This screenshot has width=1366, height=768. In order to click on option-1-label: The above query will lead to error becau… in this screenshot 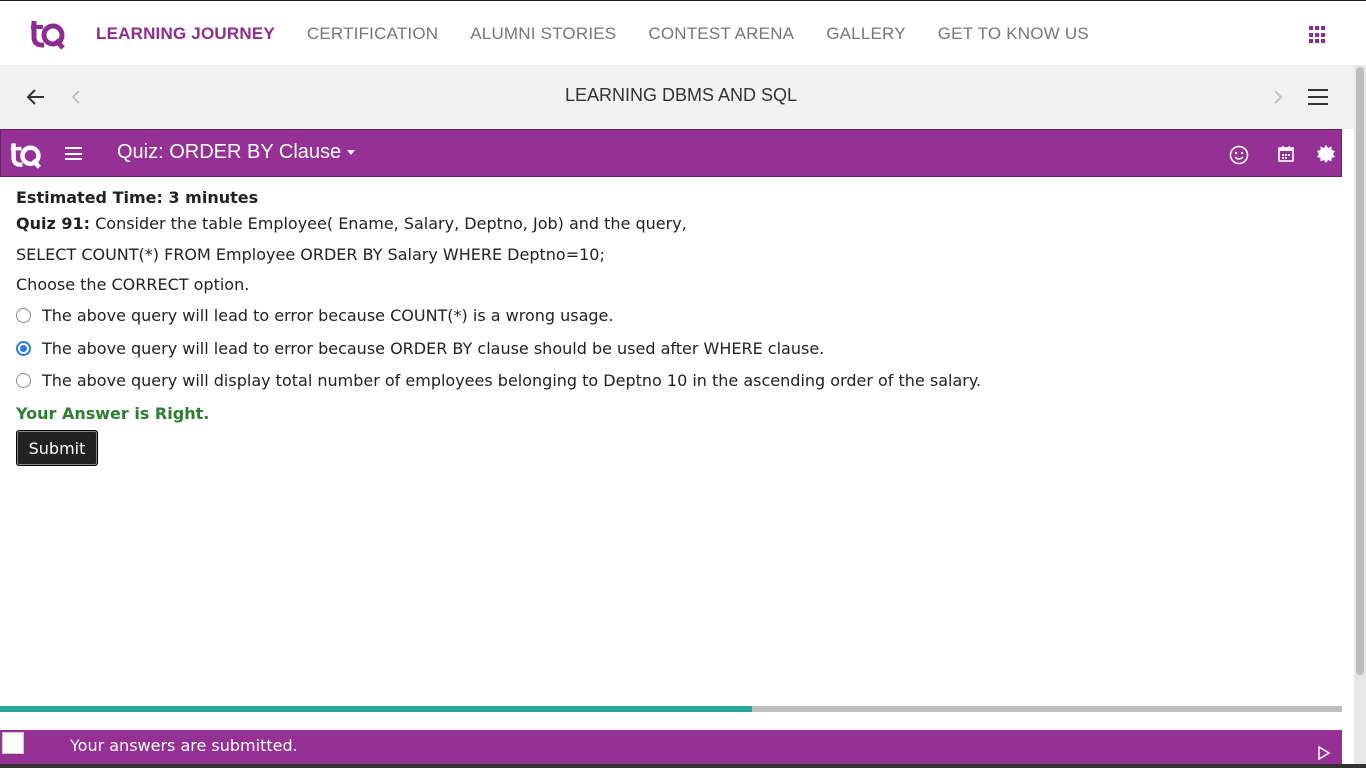, I will do `click(328, 315)`.